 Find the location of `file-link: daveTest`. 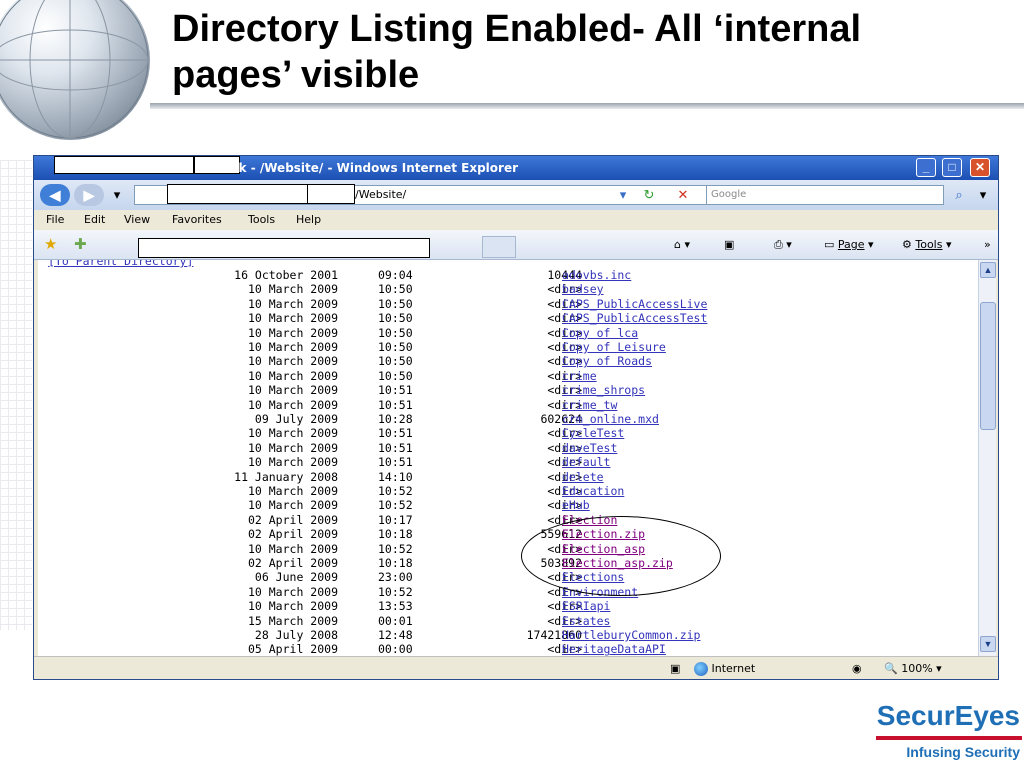

file-link: daveTest is located at coordinates (589, 448).